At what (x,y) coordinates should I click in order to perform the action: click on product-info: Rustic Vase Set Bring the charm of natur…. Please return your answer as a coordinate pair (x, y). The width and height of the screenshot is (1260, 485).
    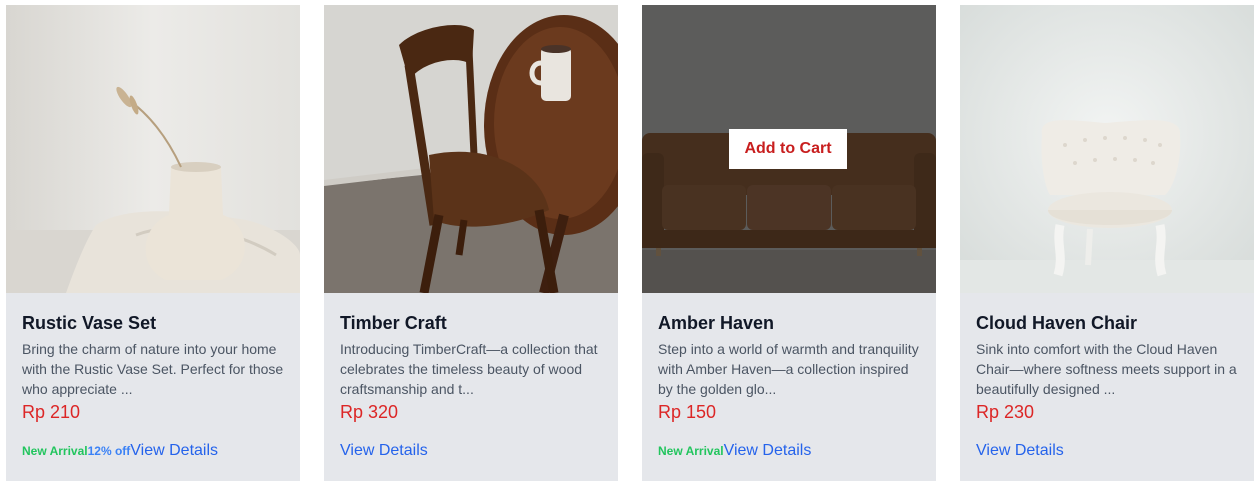
    Looking at the image, I should click on (153, 358).